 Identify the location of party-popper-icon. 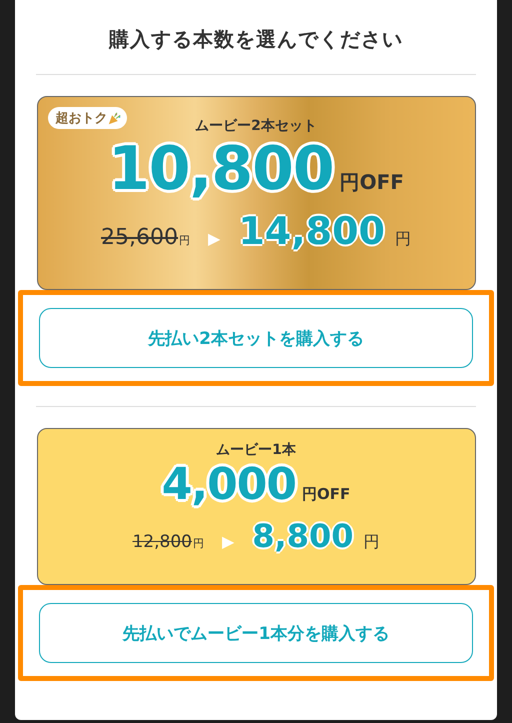
(114, 118).